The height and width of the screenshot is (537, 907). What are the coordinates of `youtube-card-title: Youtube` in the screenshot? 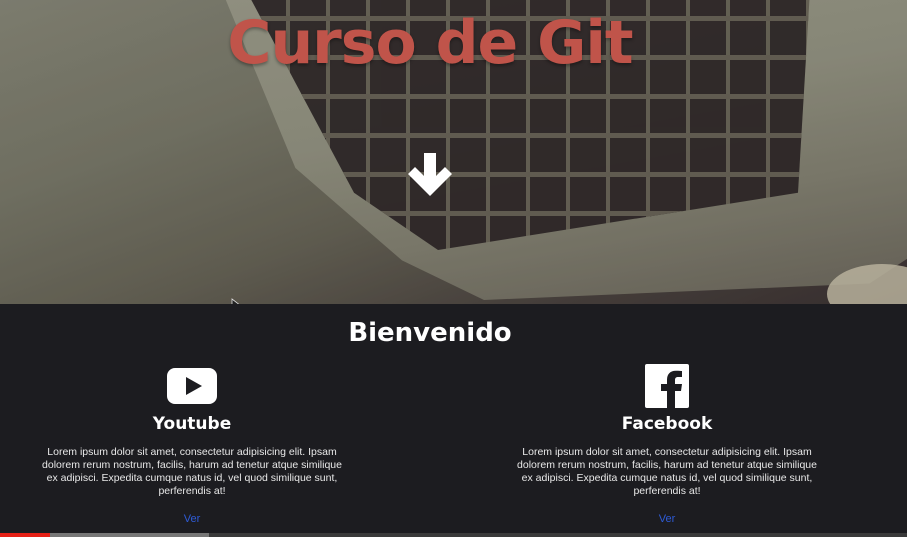 It's located at (192, 424).